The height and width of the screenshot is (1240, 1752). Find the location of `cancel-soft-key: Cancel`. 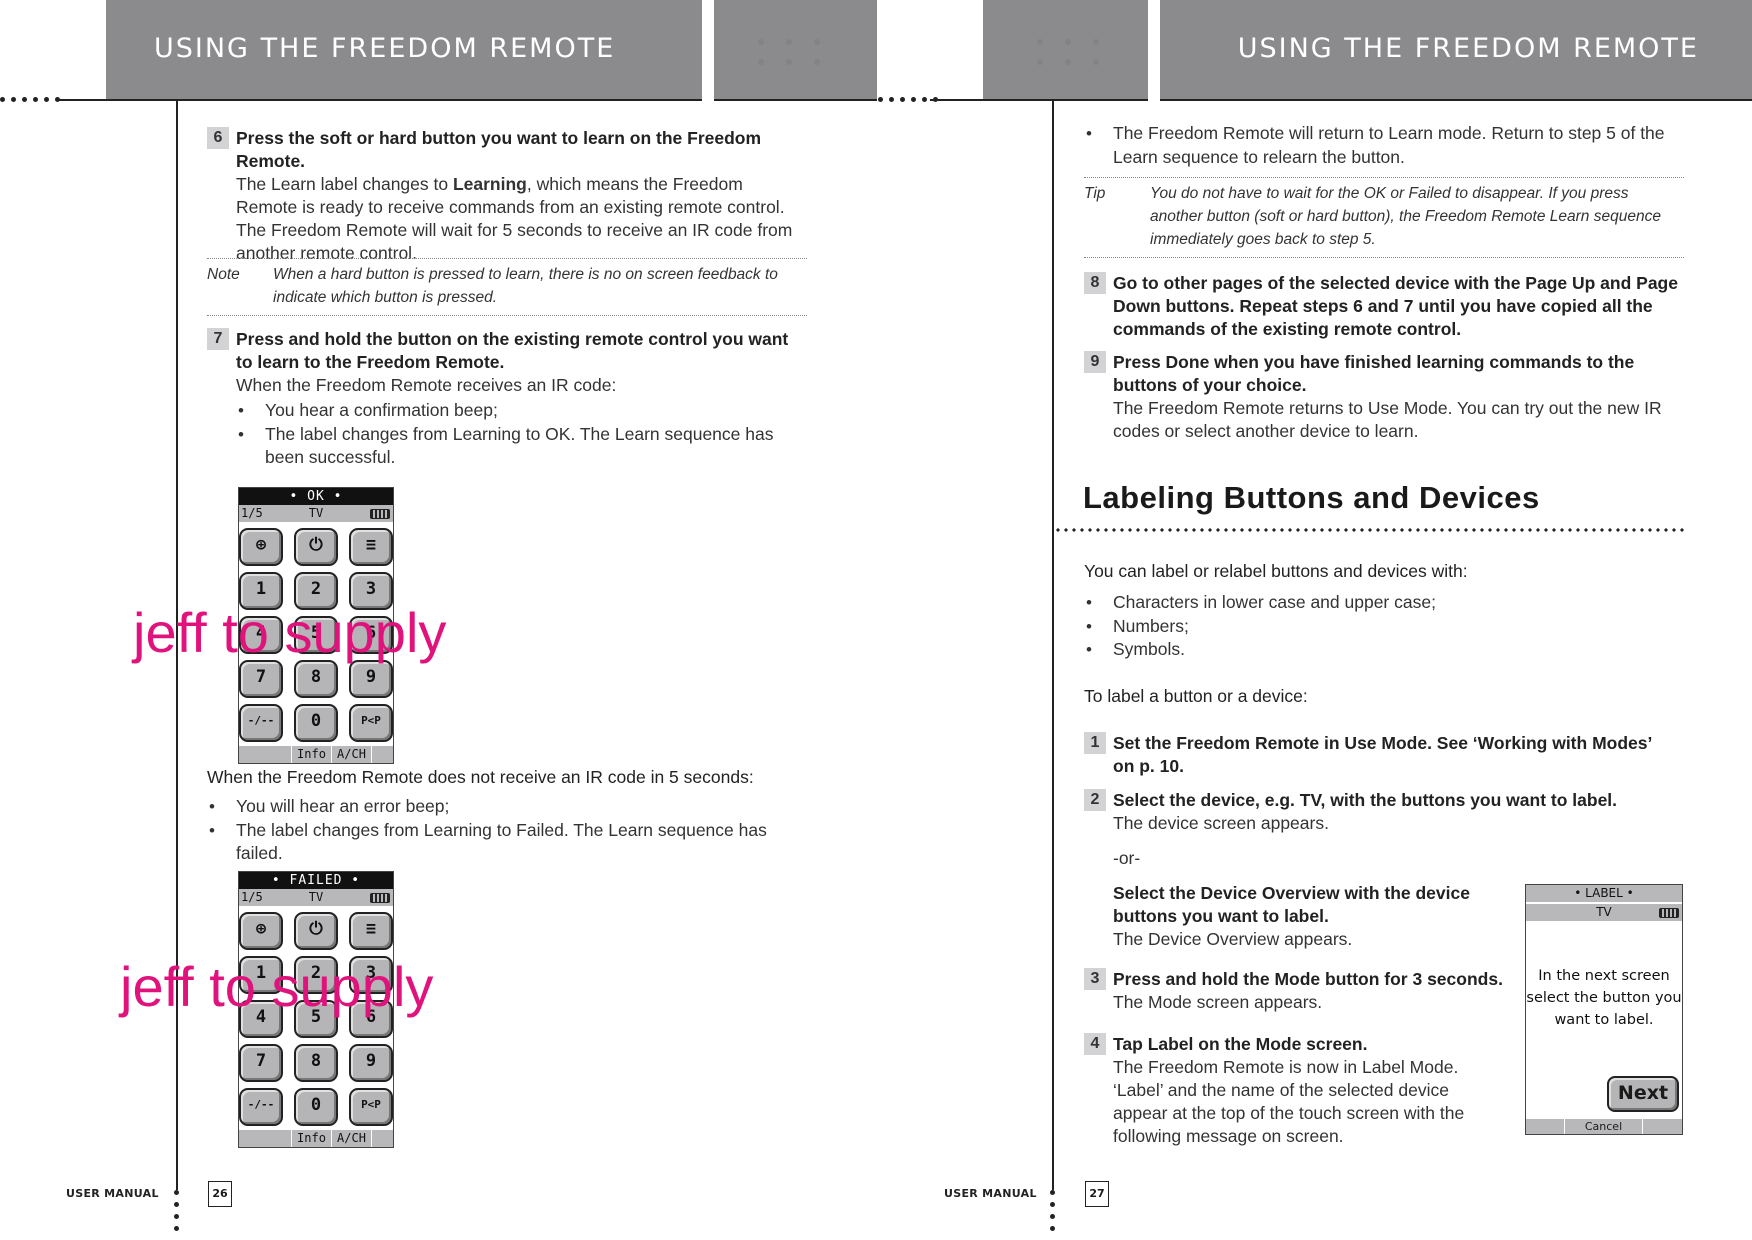

cancel-soft-key: Cancel is located at coordinates (1603, 1126).